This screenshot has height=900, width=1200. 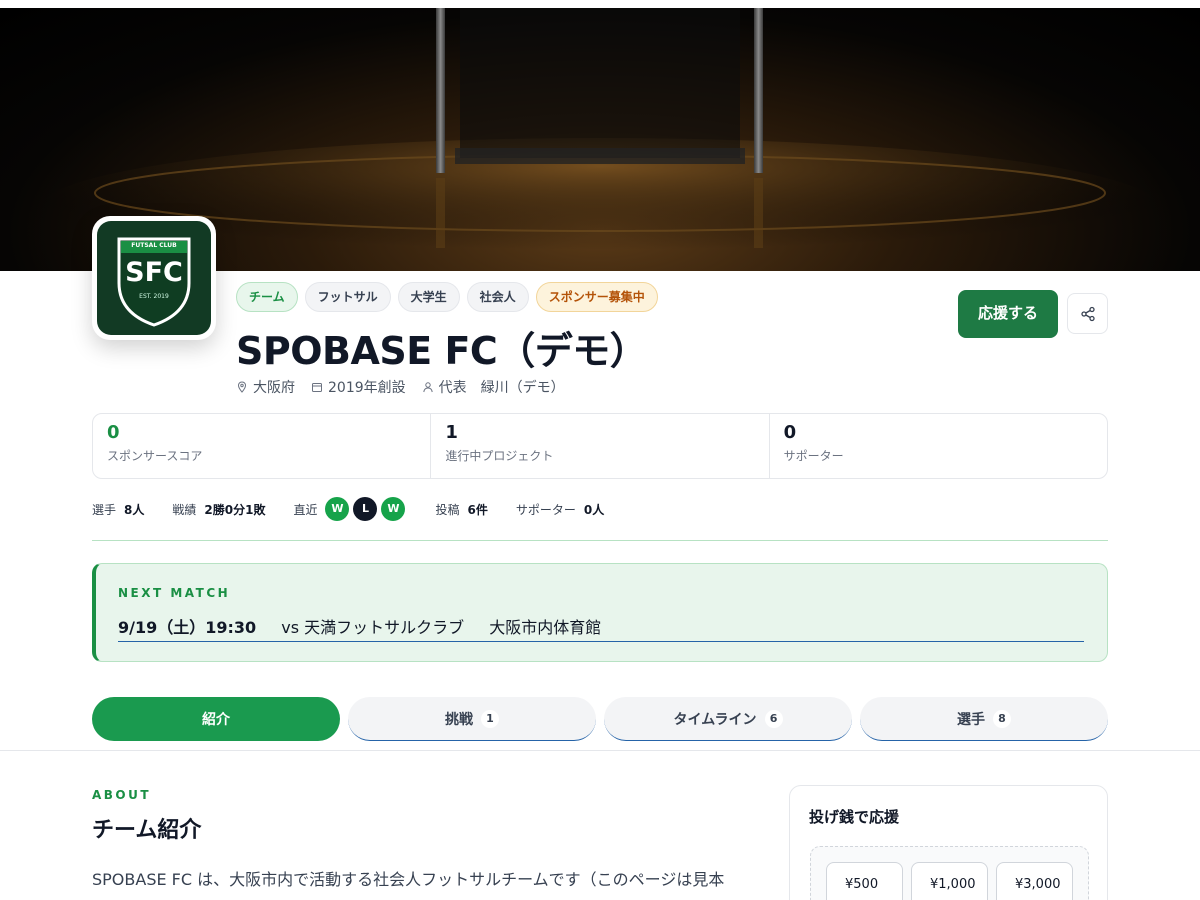 I want to click on team-meta: 大阪府 2019年創設 代表 緑川（デモ）, so click(x=400, y=387).